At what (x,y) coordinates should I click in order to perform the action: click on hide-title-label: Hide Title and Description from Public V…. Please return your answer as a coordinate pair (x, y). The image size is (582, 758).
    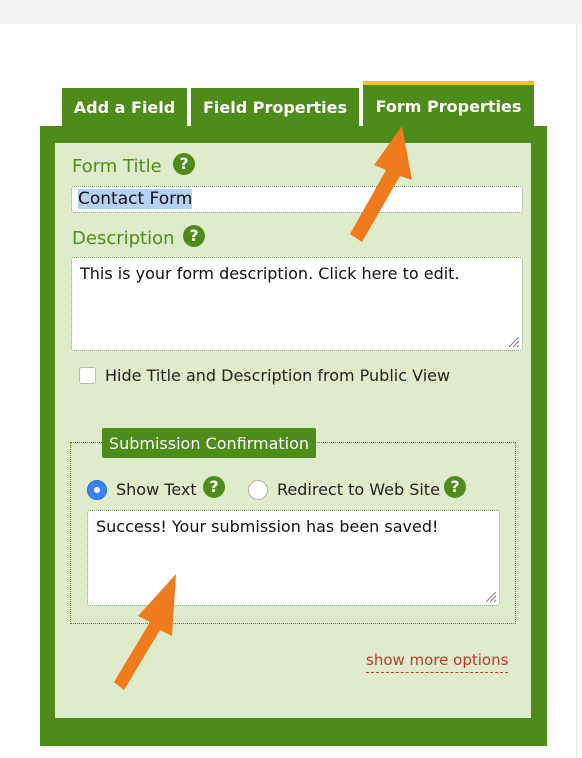
    Looking at the image, I should click on (277, 375).